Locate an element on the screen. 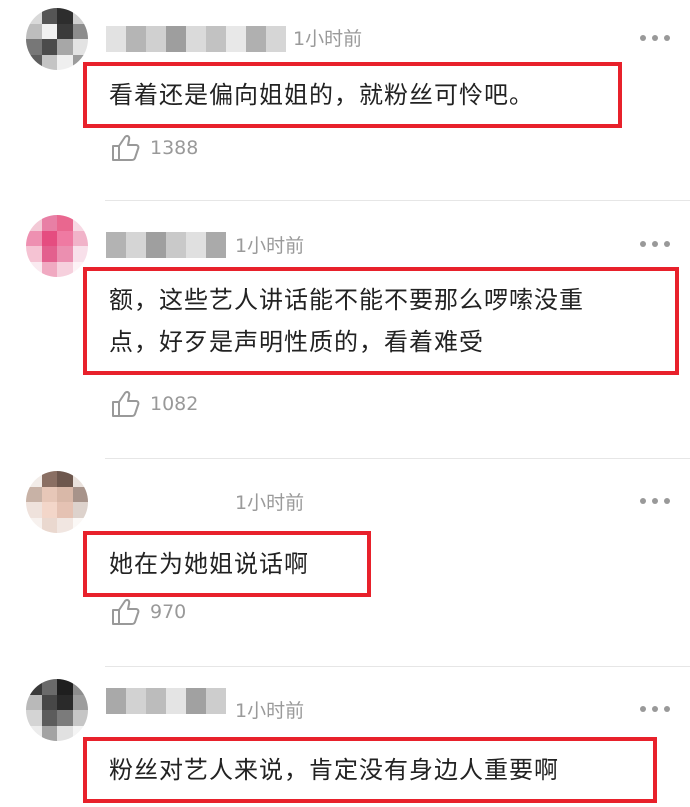 The height and width of the screenshot is (807, 690). comment-time: 1小时前 is located at coordinates (270, 711).